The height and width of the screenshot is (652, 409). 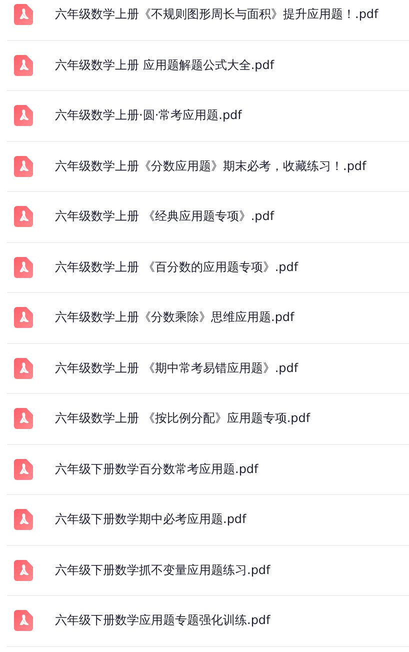 I want to click on file-name: 六年级数学上册 《经典应用题专项》.pdf, so click(x=164, y=217).